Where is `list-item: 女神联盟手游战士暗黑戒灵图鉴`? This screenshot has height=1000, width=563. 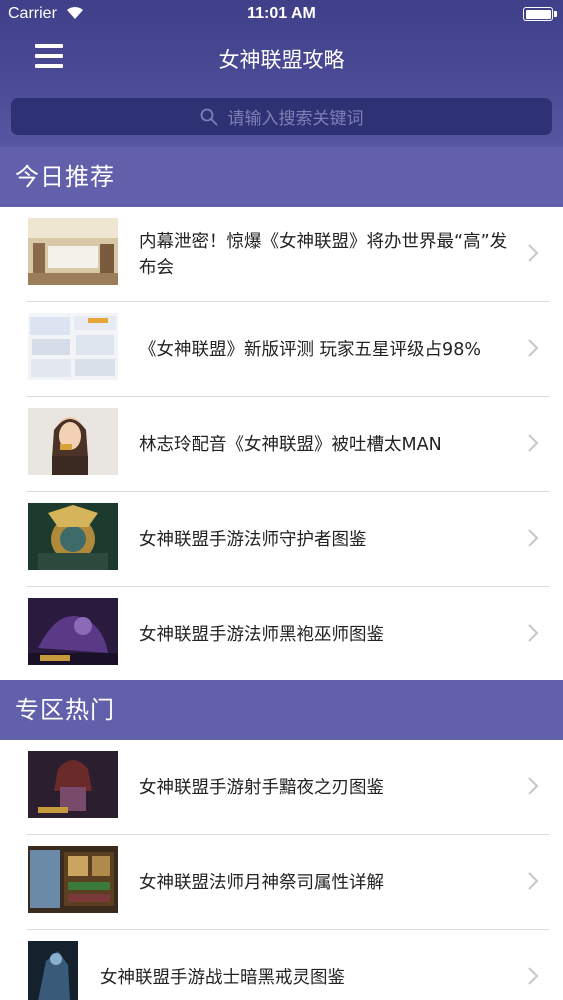 list-item: 女神联盟手游战士暗黑戒灵图鉴 is located at coordinates (281, 965).